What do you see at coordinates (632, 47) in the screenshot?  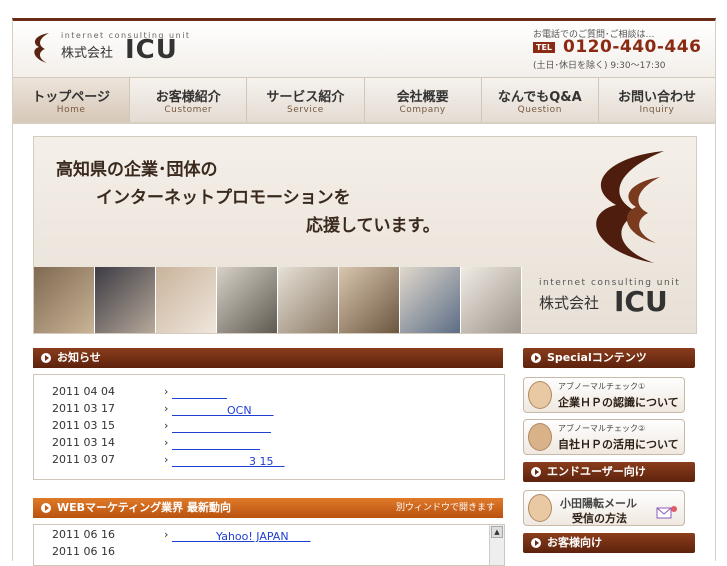 I see `tel-number: 0120-440-446` at bounding box center [632, 47].